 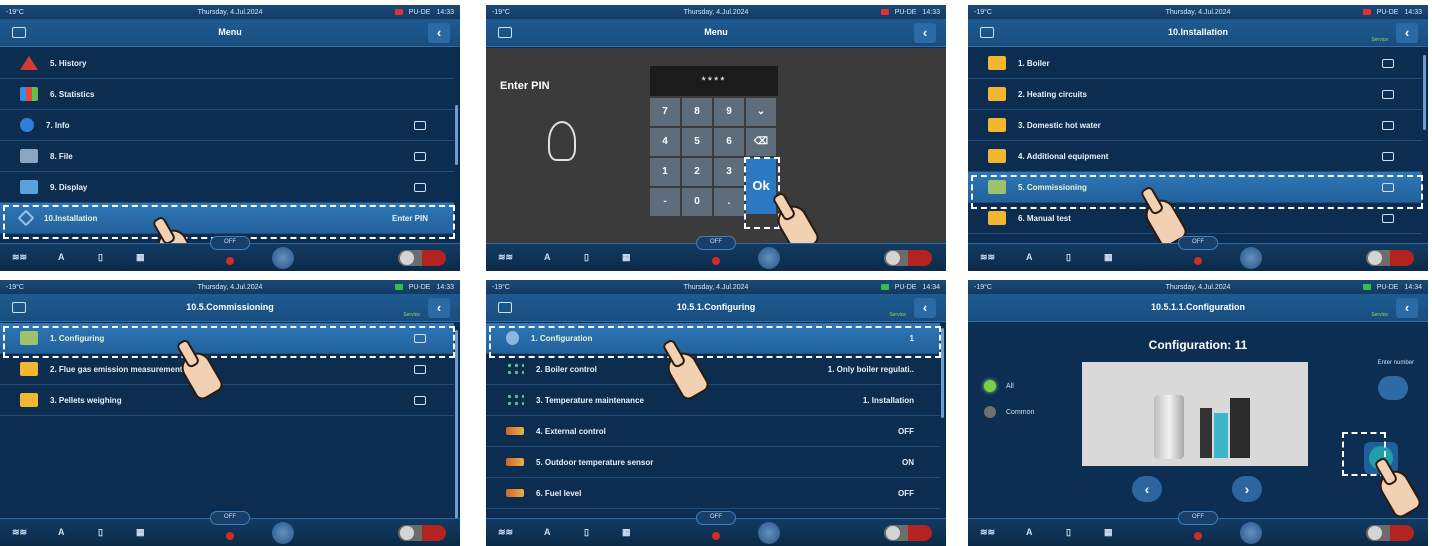 What do you see at coordinates (1034, 63) in the screenshot?
I see `list-item-label: 1. Boiler` at bounding box center [1034, 63].